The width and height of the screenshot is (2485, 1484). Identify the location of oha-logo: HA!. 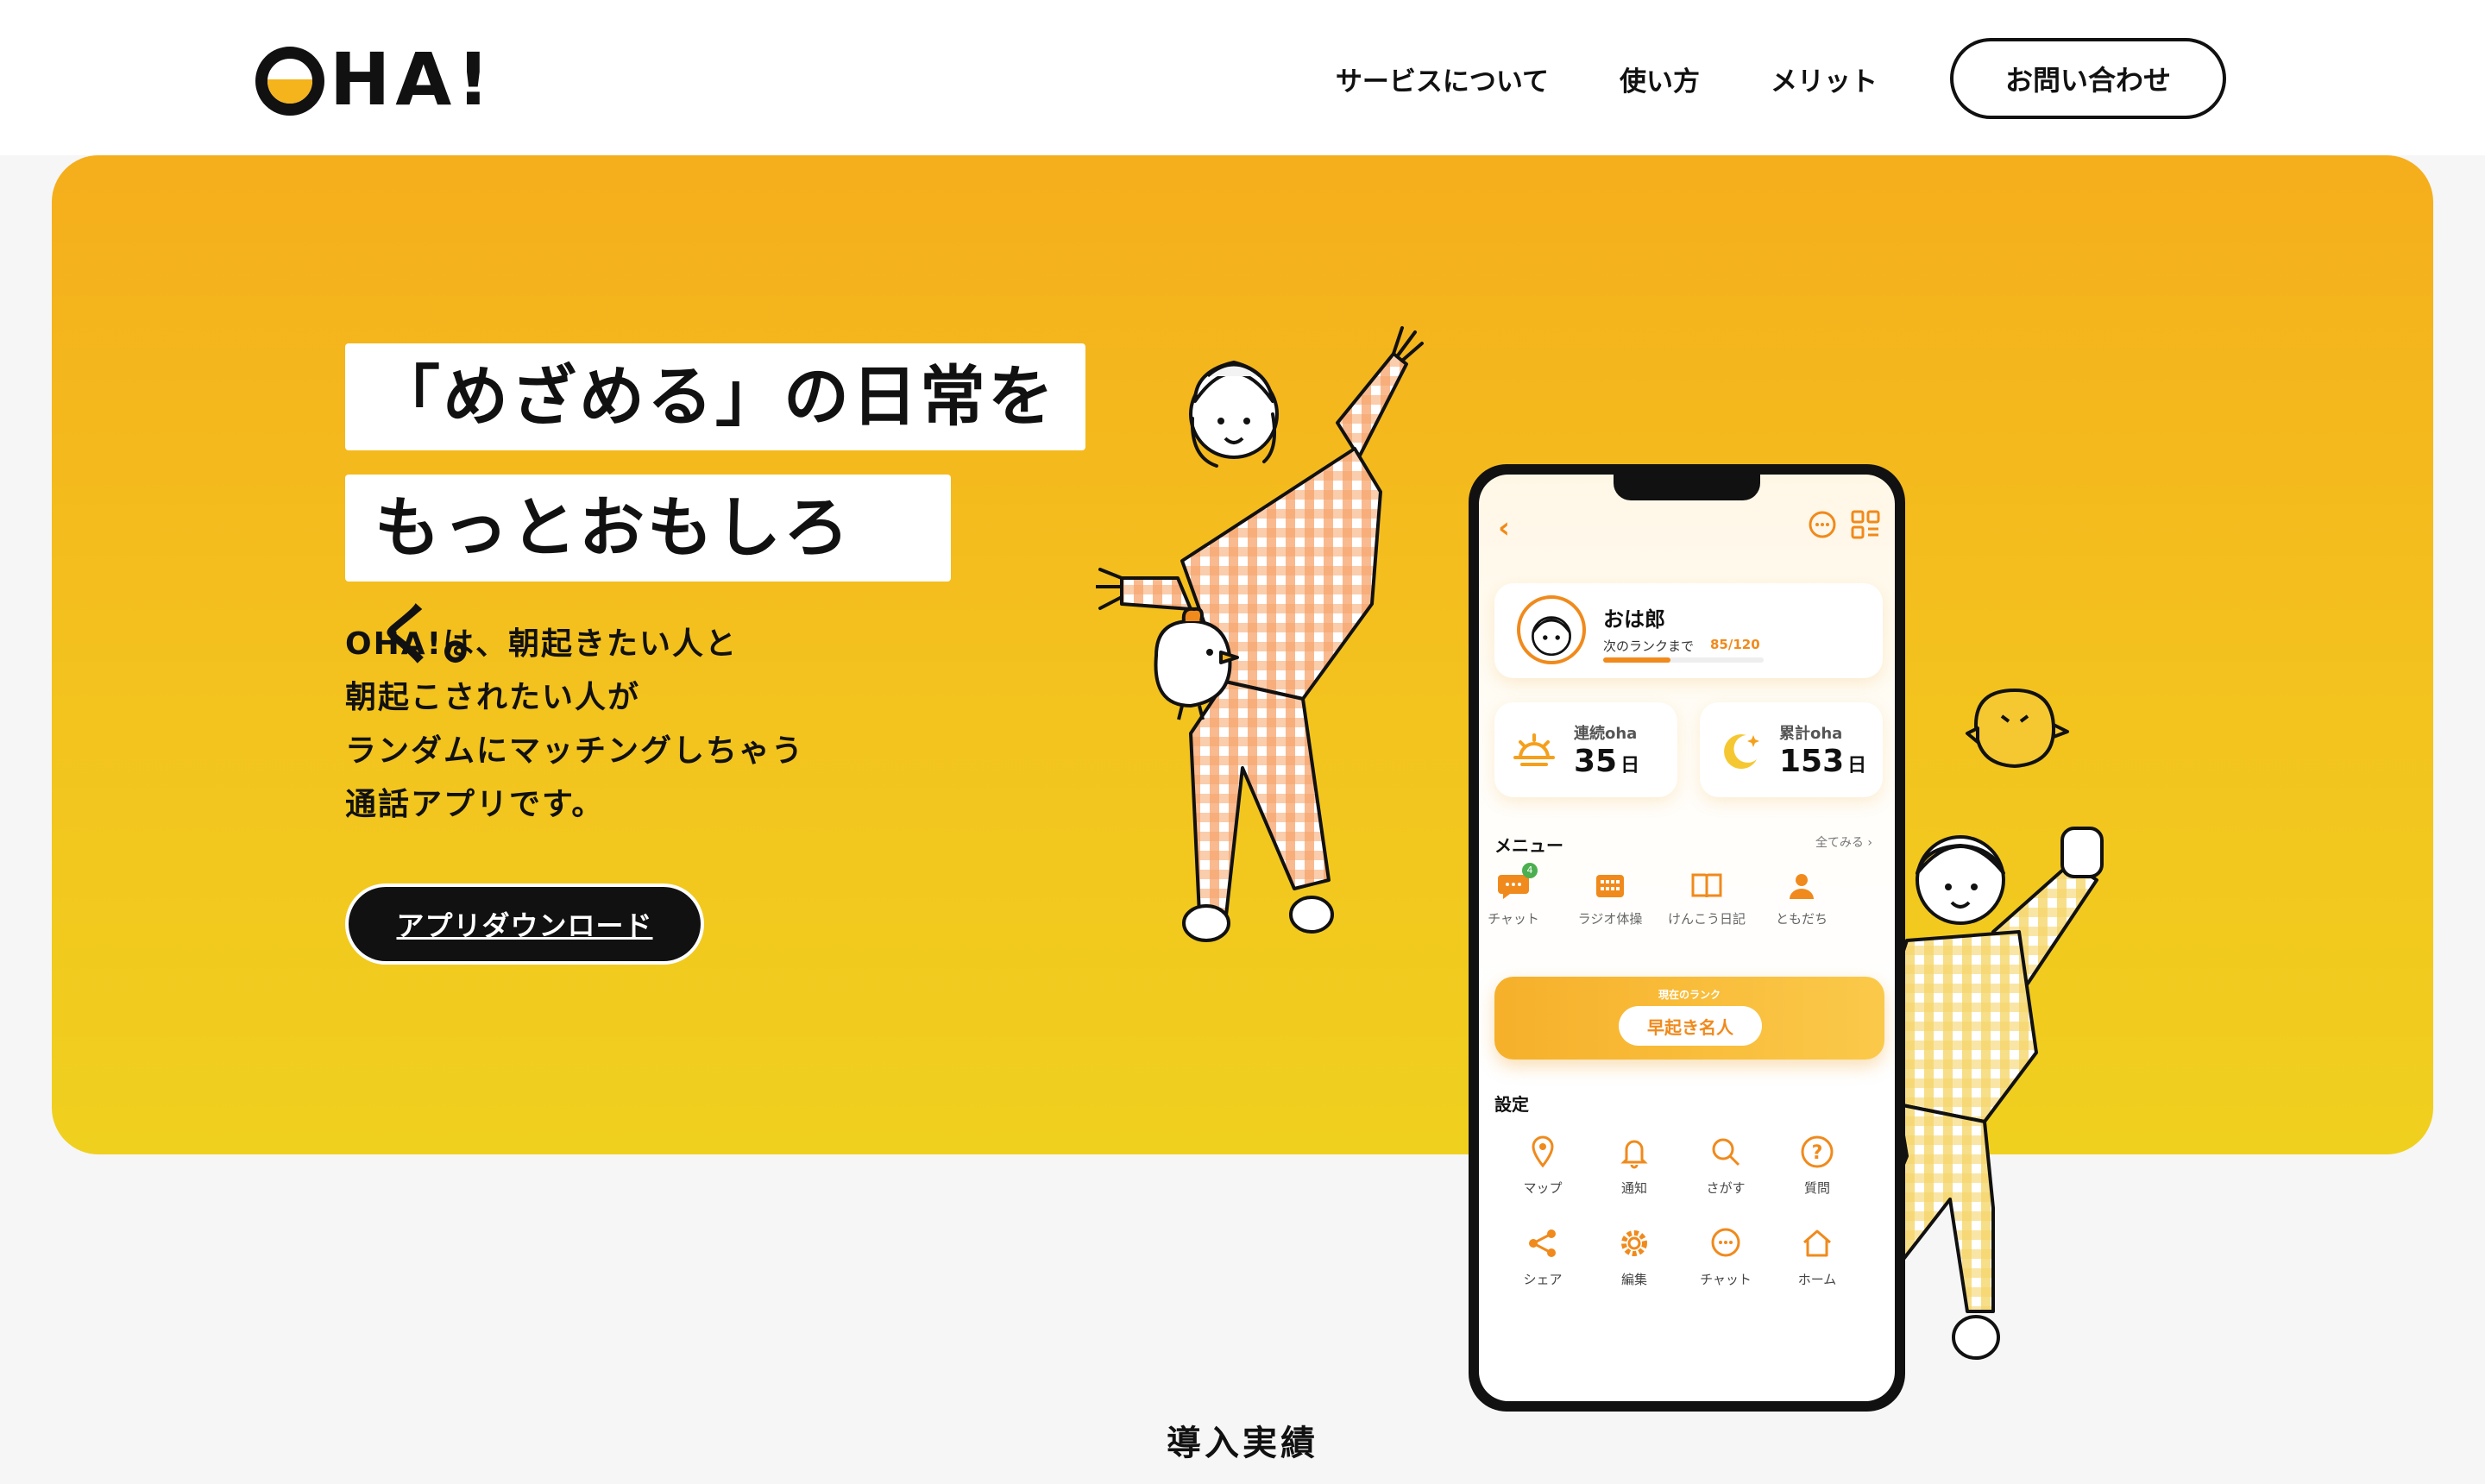
(375, 79).